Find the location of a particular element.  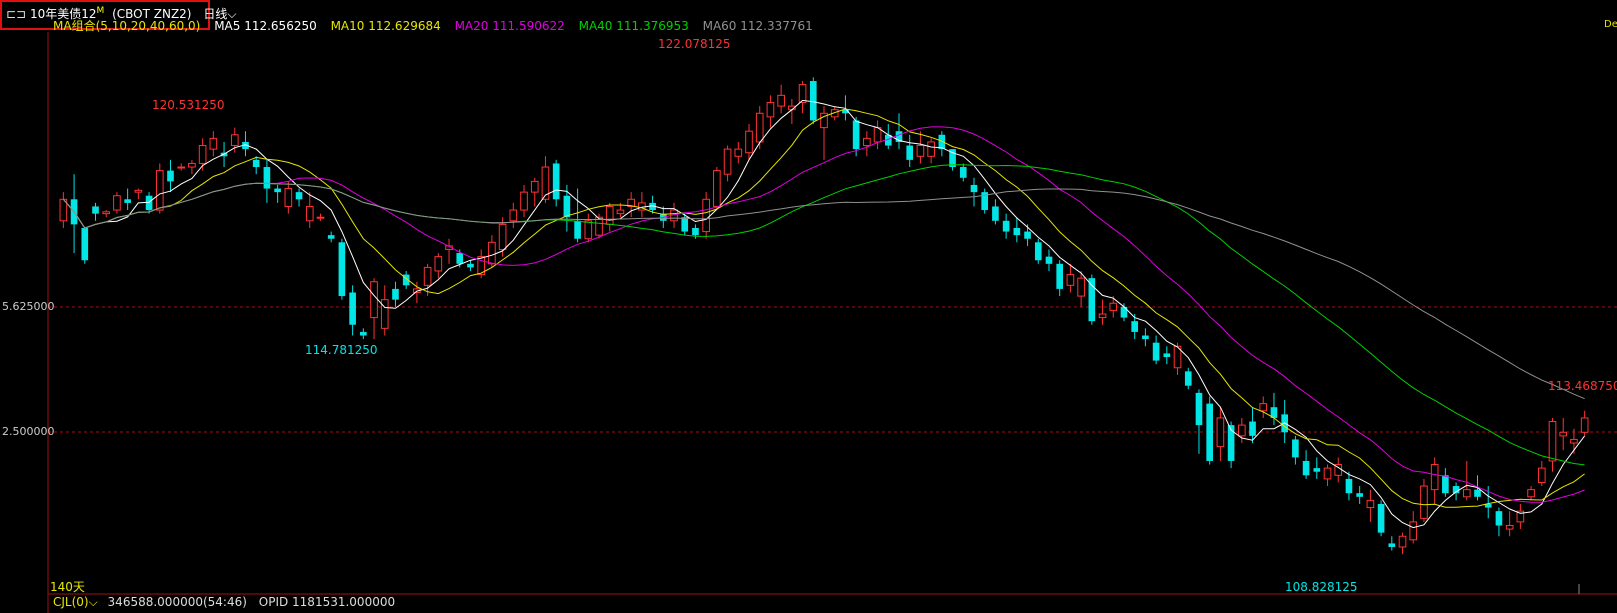

ma40-value: MA40 111.376953 is located at coordinates (633, 26).